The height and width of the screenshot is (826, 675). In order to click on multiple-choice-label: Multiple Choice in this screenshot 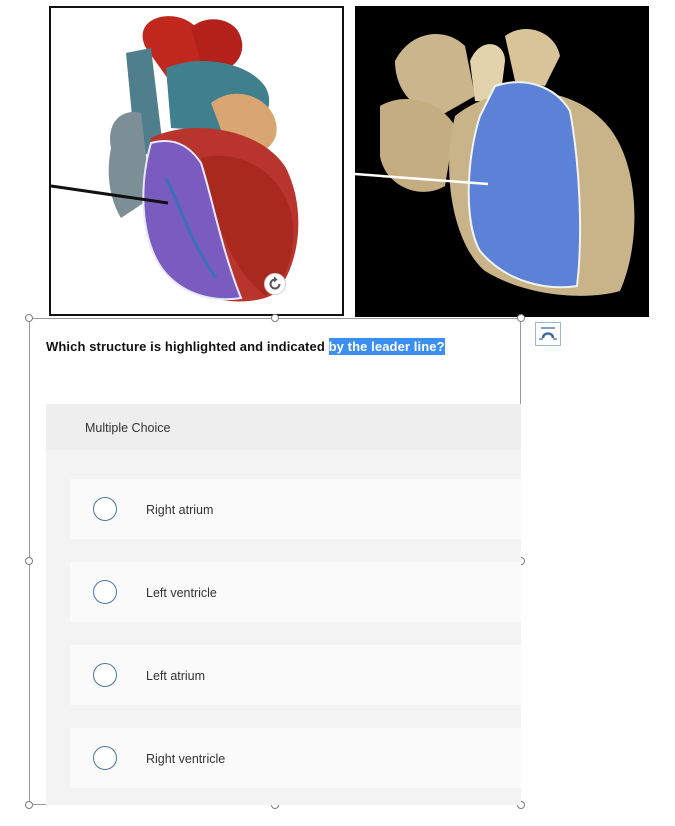, I will do `click(128, 428)`.